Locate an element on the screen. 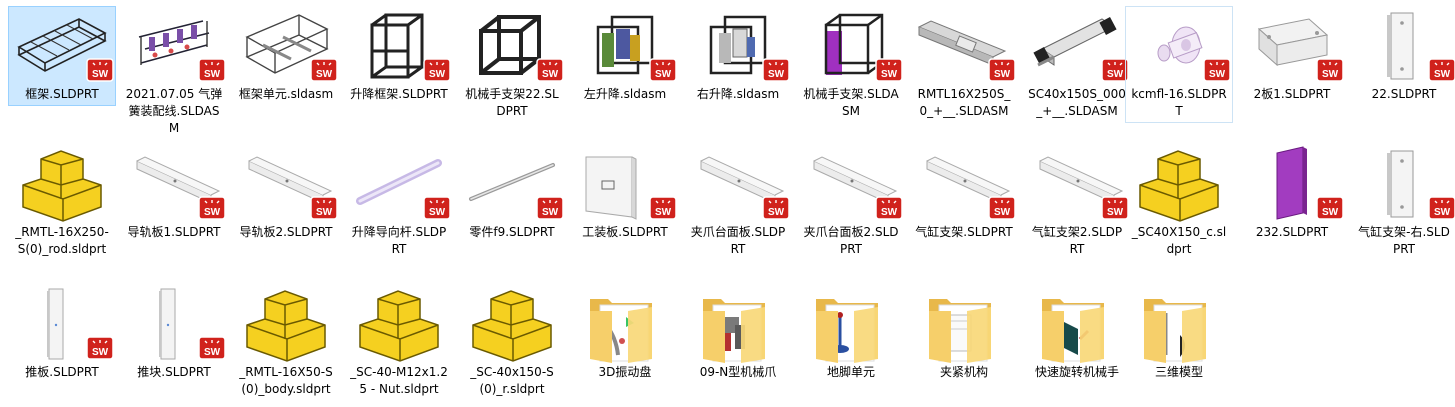  file-name-label: _SC-40x150-S(0)_r.sldprt is located at coordinates (512, 380).